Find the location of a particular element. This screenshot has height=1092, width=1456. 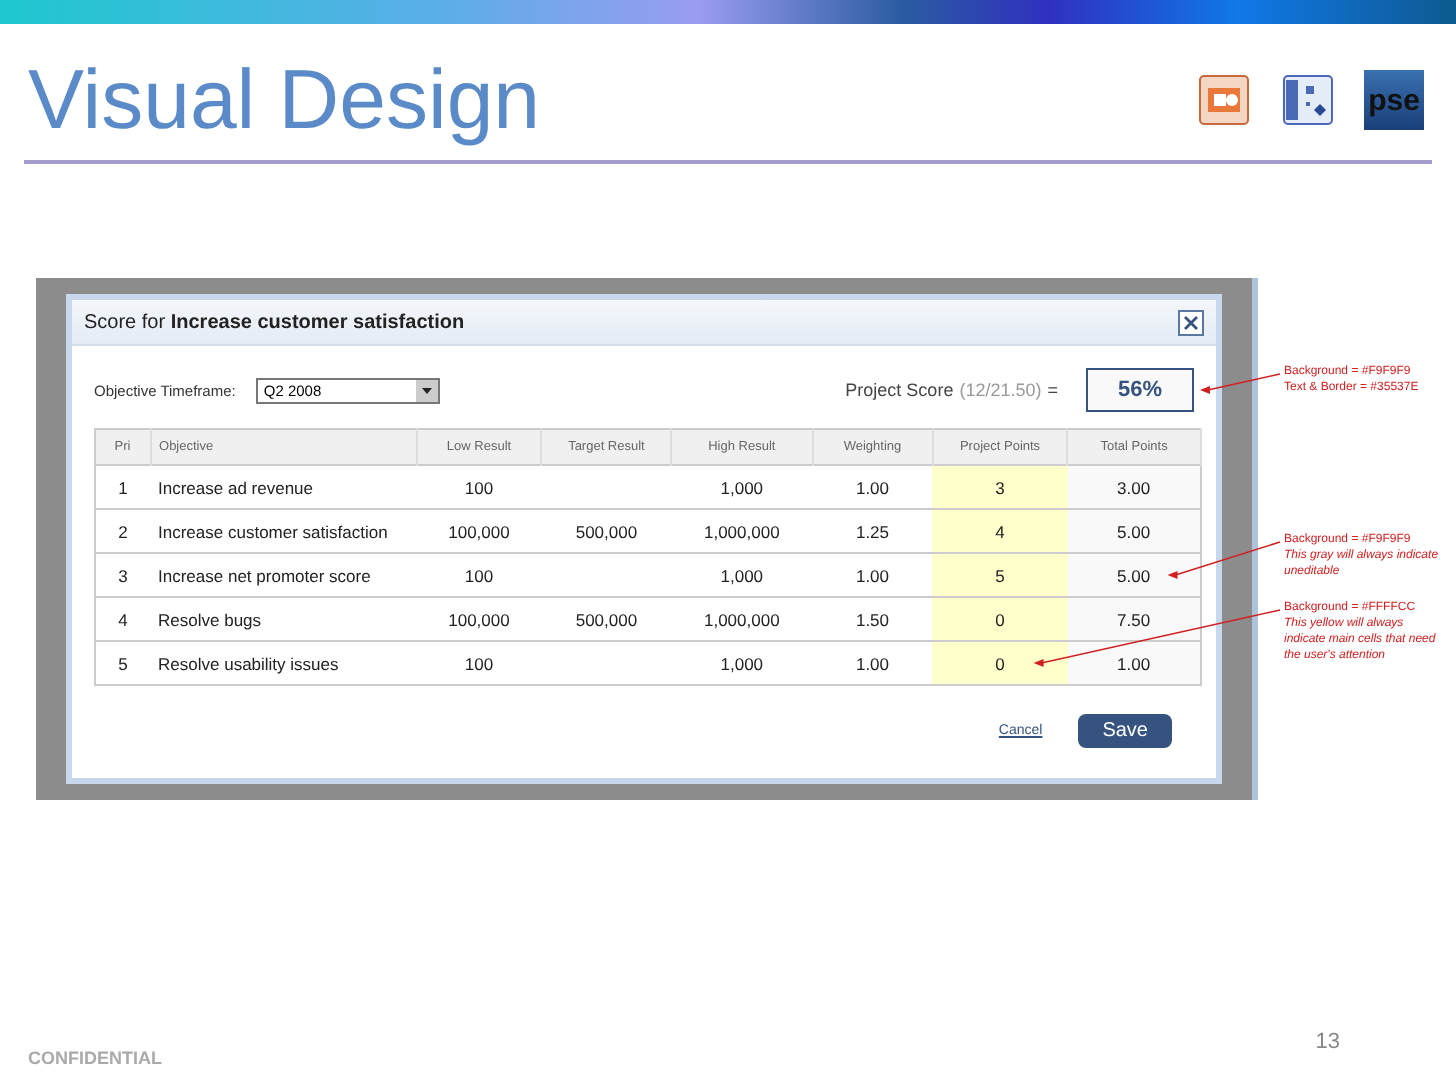

page-number: 13 is located at coordinates (1327, 1042).